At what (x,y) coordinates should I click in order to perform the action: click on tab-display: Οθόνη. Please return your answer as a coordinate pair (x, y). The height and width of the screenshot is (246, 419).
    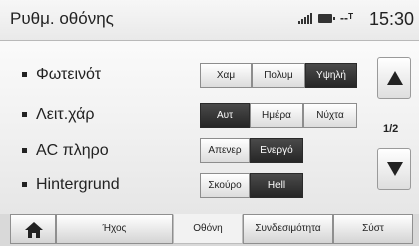
    Looking at the image, I should click on (208, 229).